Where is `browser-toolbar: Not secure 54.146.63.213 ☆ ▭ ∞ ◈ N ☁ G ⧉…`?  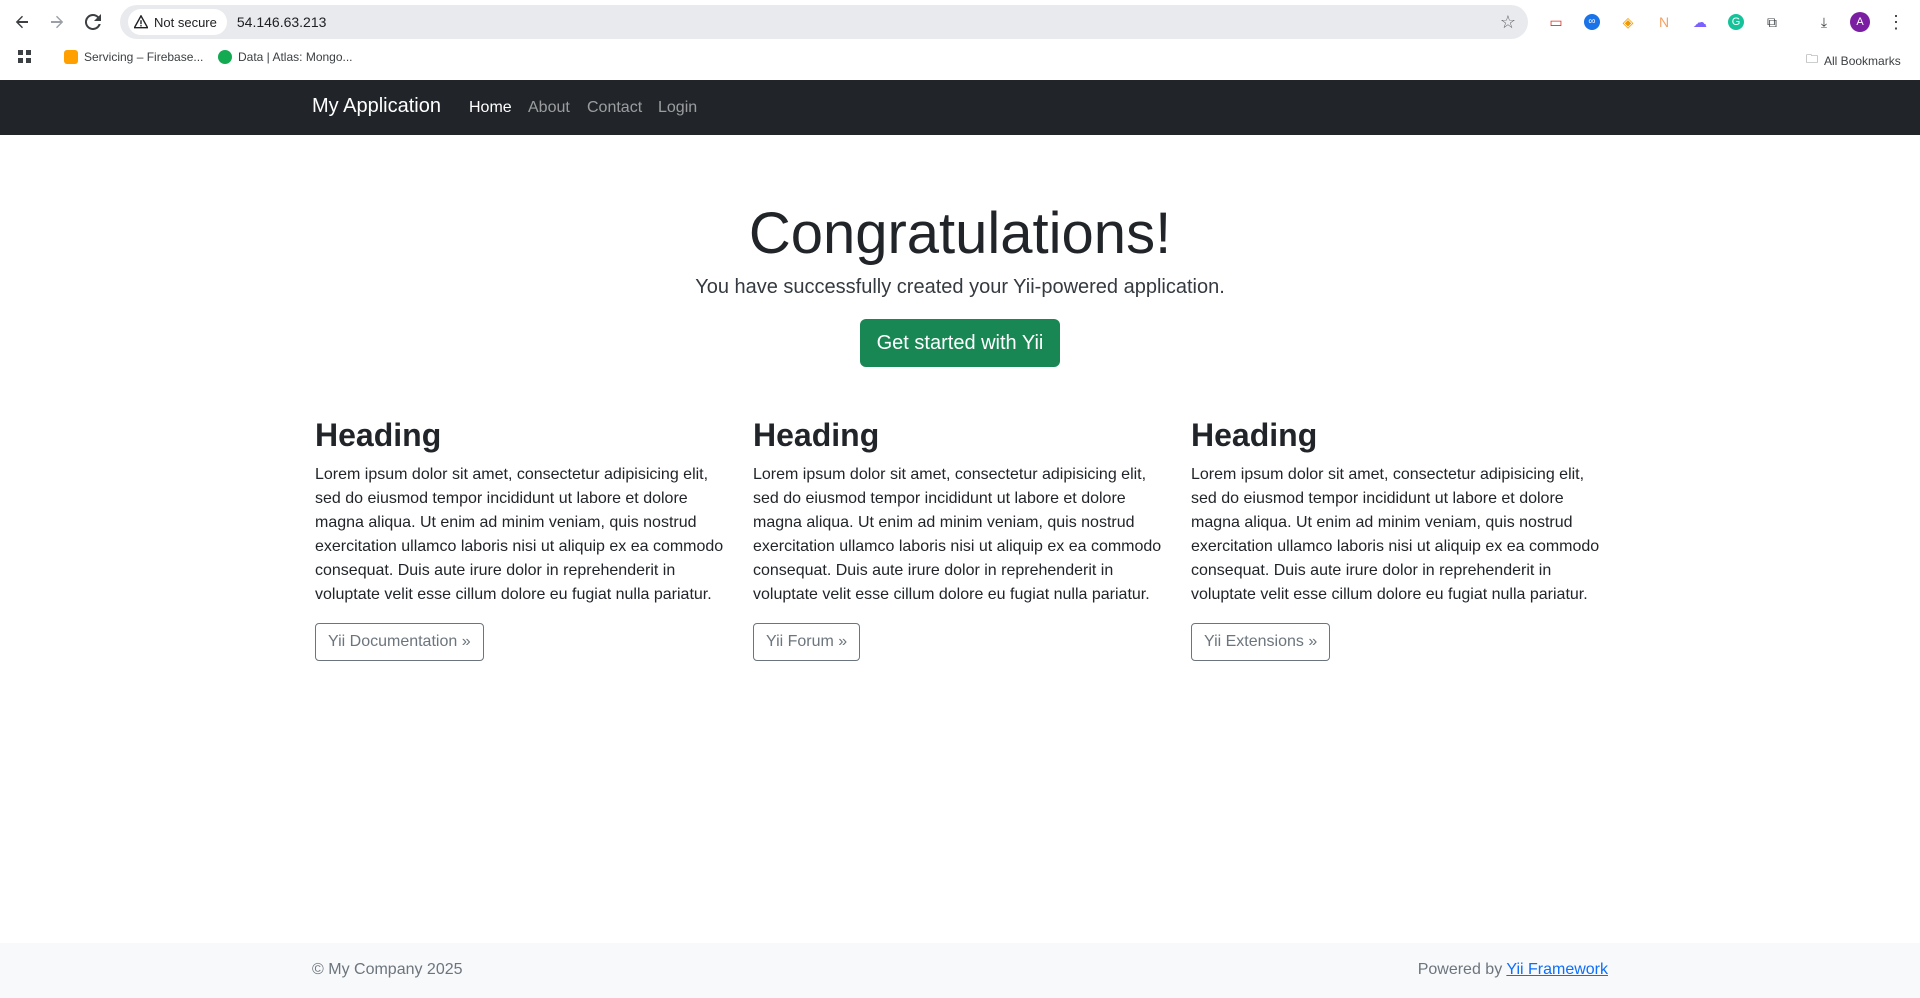
browser-toolbar: Not secure 54.146.63.213 ☆ ▭ ∞ ◈ N ☁ G ⧉… is located at coordinates (960, 22).